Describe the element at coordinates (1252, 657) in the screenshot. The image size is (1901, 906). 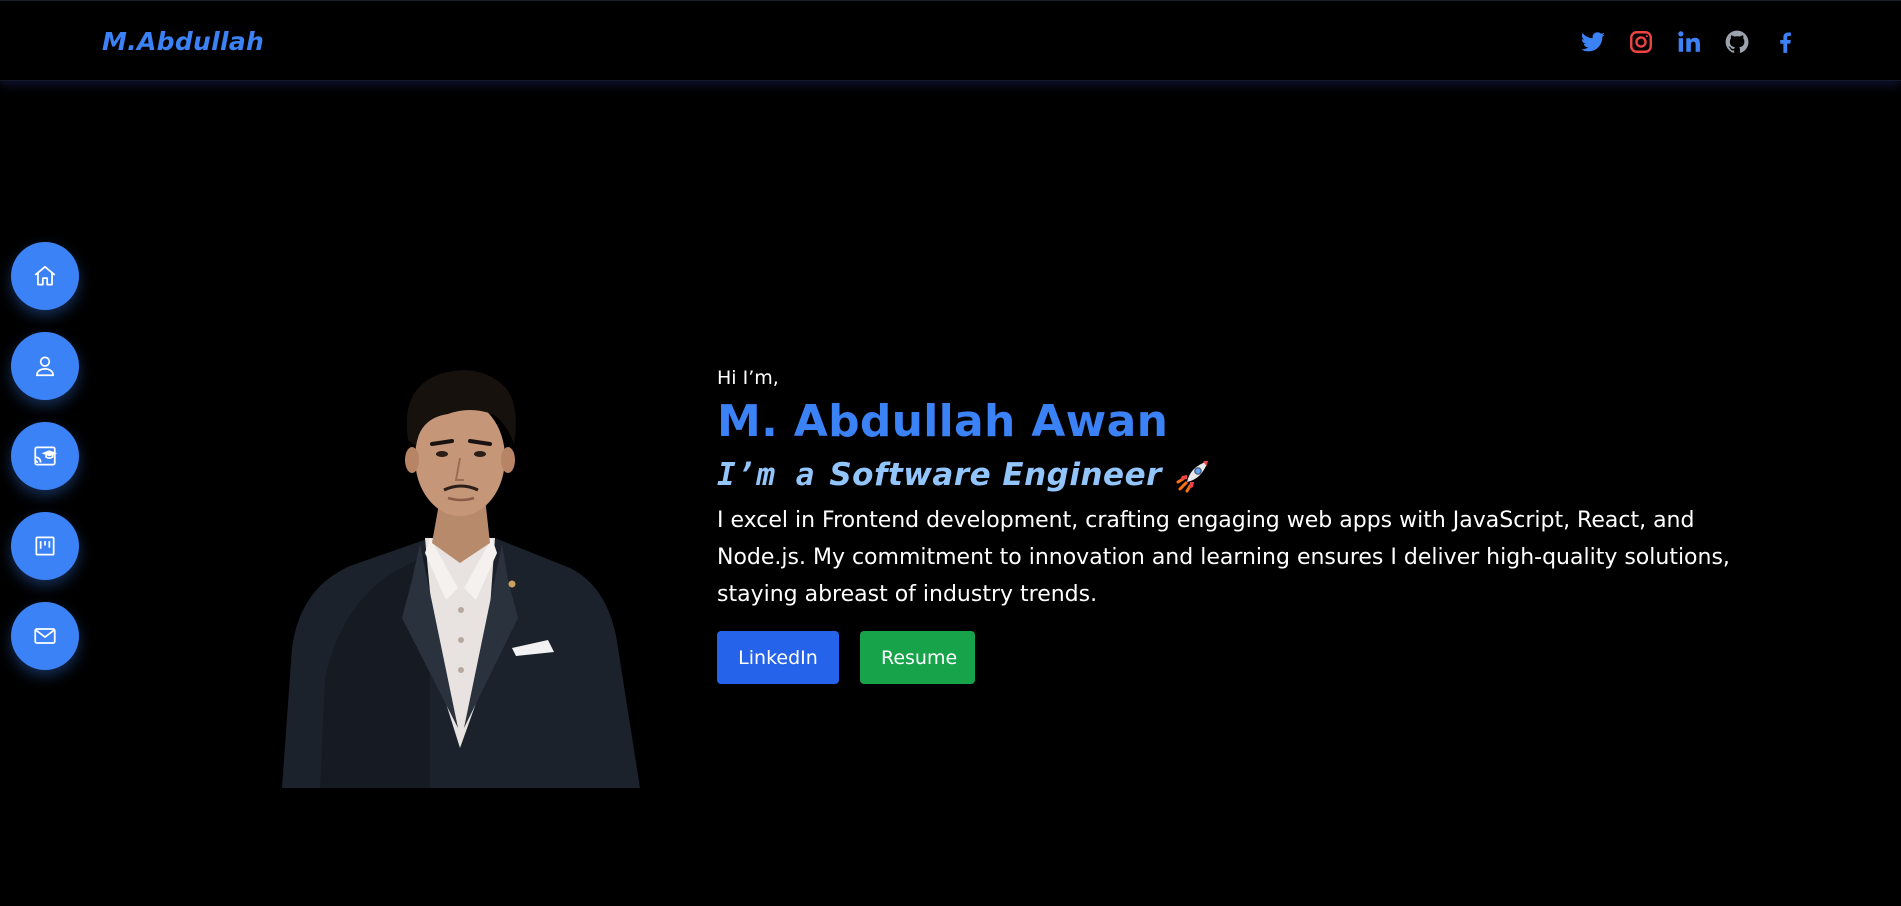
I see `hero-buttons: LinkedIn Resume` at that location.